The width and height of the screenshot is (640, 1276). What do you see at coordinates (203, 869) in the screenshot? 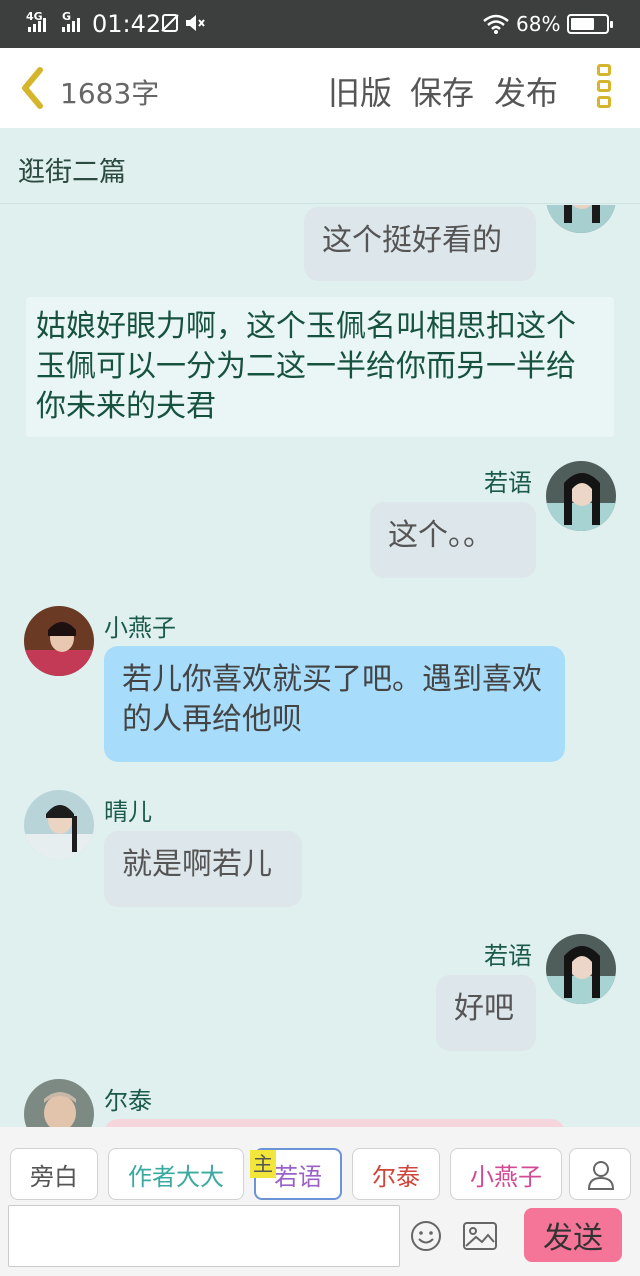
I see `message-bubble: 就是啊若儿` at bounding box center [203, 869].